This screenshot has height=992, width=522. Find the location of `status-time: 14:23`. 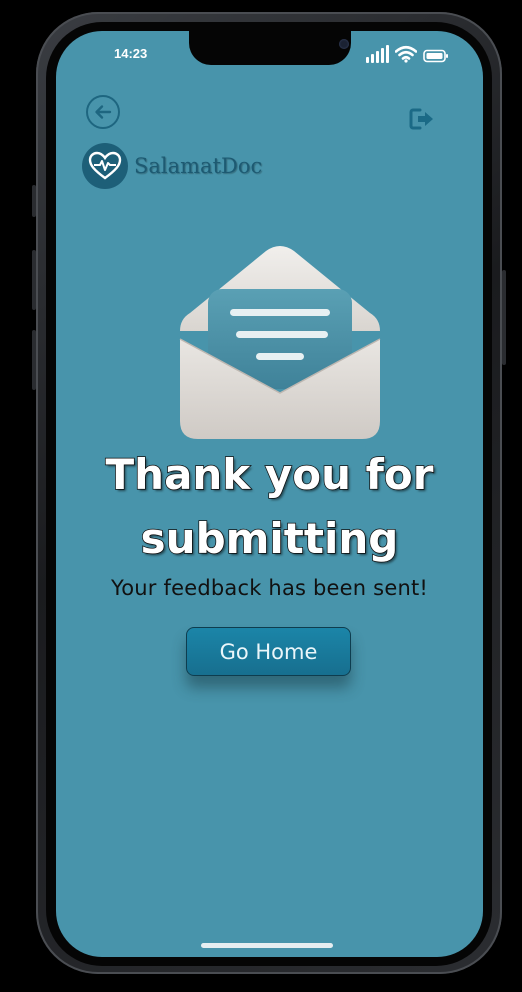

status-time: 14:23 is located at coordinates (131, 53).